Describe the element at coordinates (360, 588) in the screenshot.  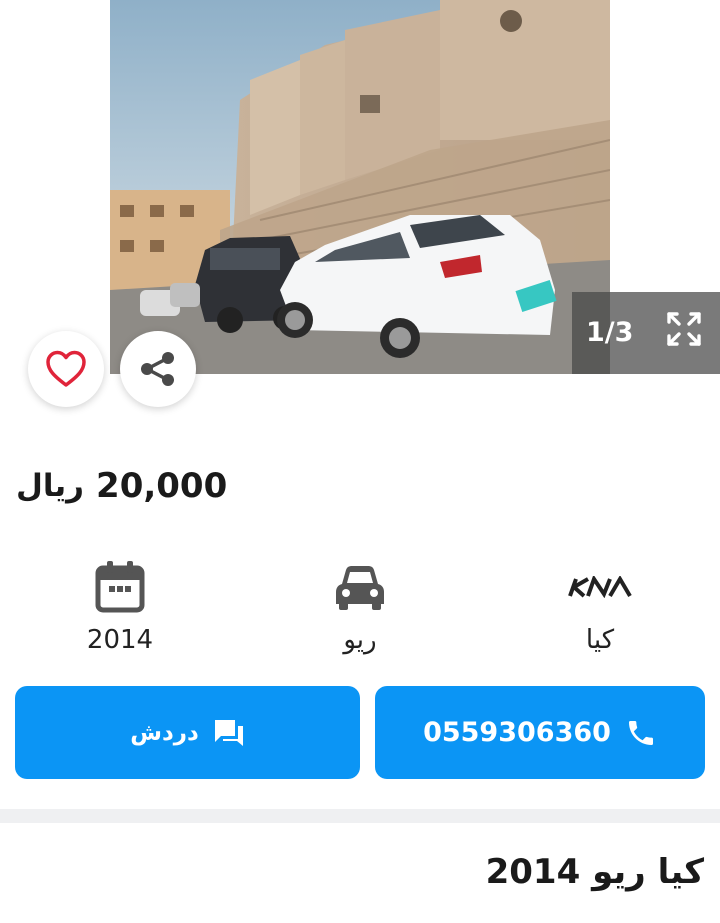
I see `car-icon` at that location.